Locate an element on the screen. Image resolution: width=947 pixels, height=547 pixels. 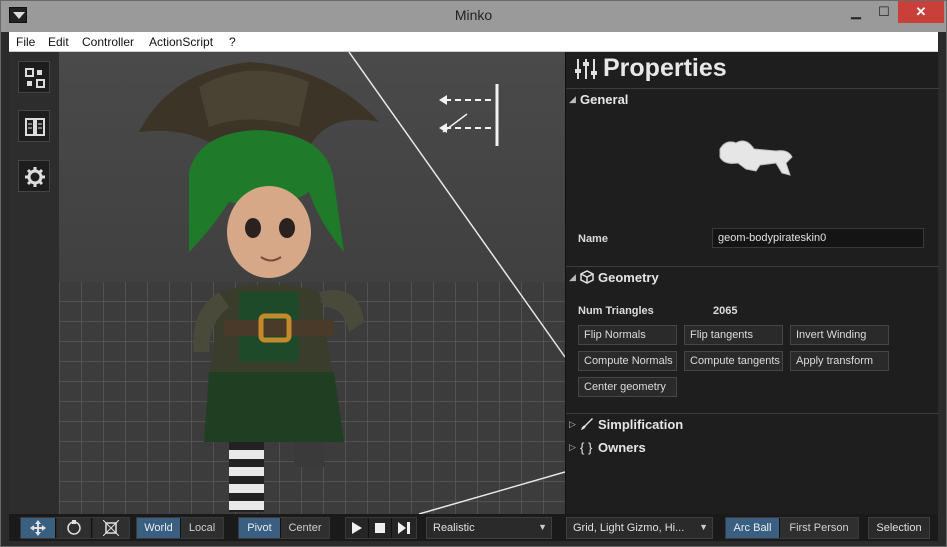
title-bar: Minko ▁ ☐ ✕ is located at coordinates (473, 16).